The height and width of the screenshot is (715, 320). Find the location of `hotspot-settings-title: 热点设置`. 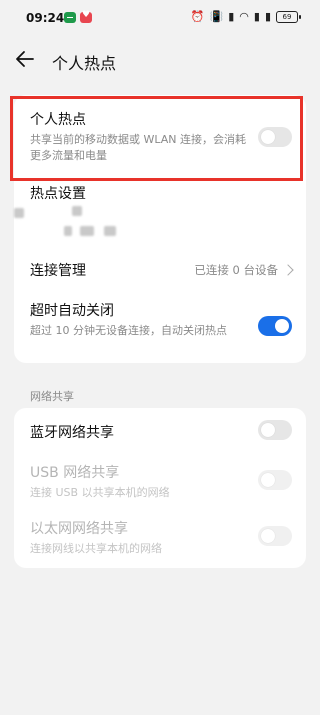

hotspot-settings-title: 热点设置 is located at coordinates (58, 194).